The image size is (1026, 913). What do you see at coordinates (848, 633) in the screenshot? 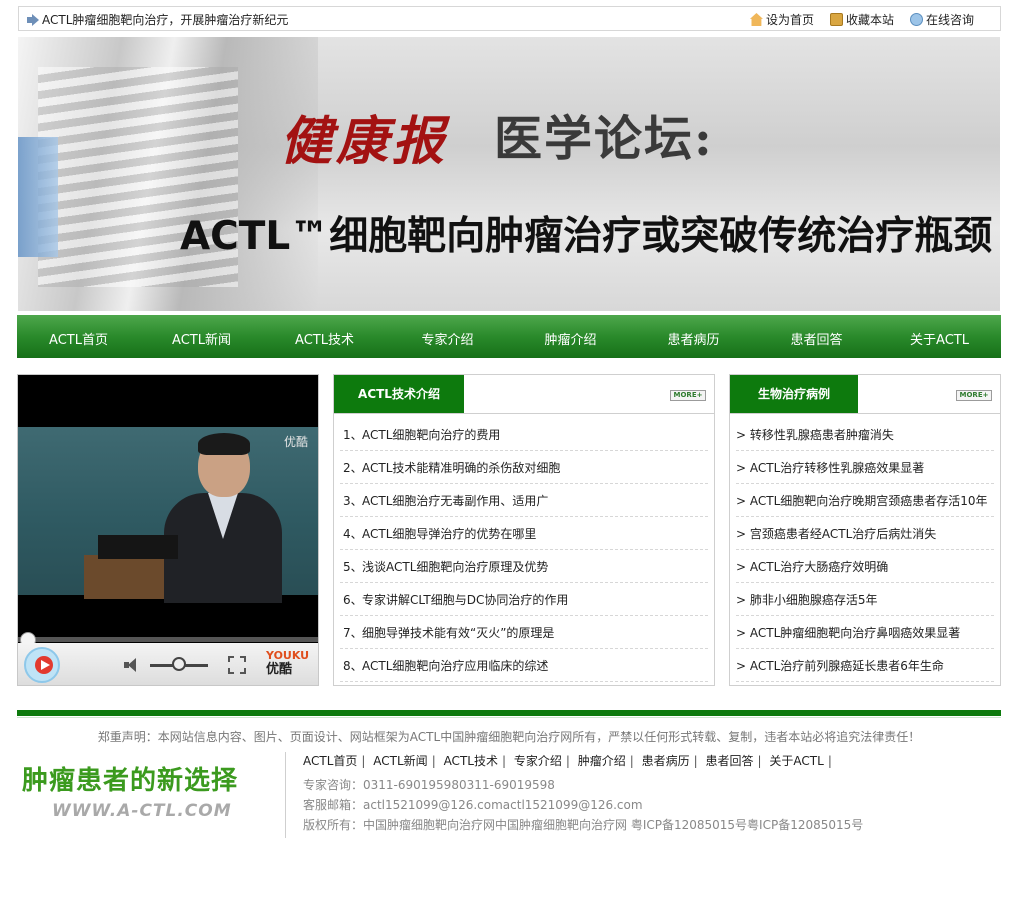
I see `item-link: > ACTL肿瘤细胞靶向治疗鼻咽癌效果显著` at bounding box center [848, 633].